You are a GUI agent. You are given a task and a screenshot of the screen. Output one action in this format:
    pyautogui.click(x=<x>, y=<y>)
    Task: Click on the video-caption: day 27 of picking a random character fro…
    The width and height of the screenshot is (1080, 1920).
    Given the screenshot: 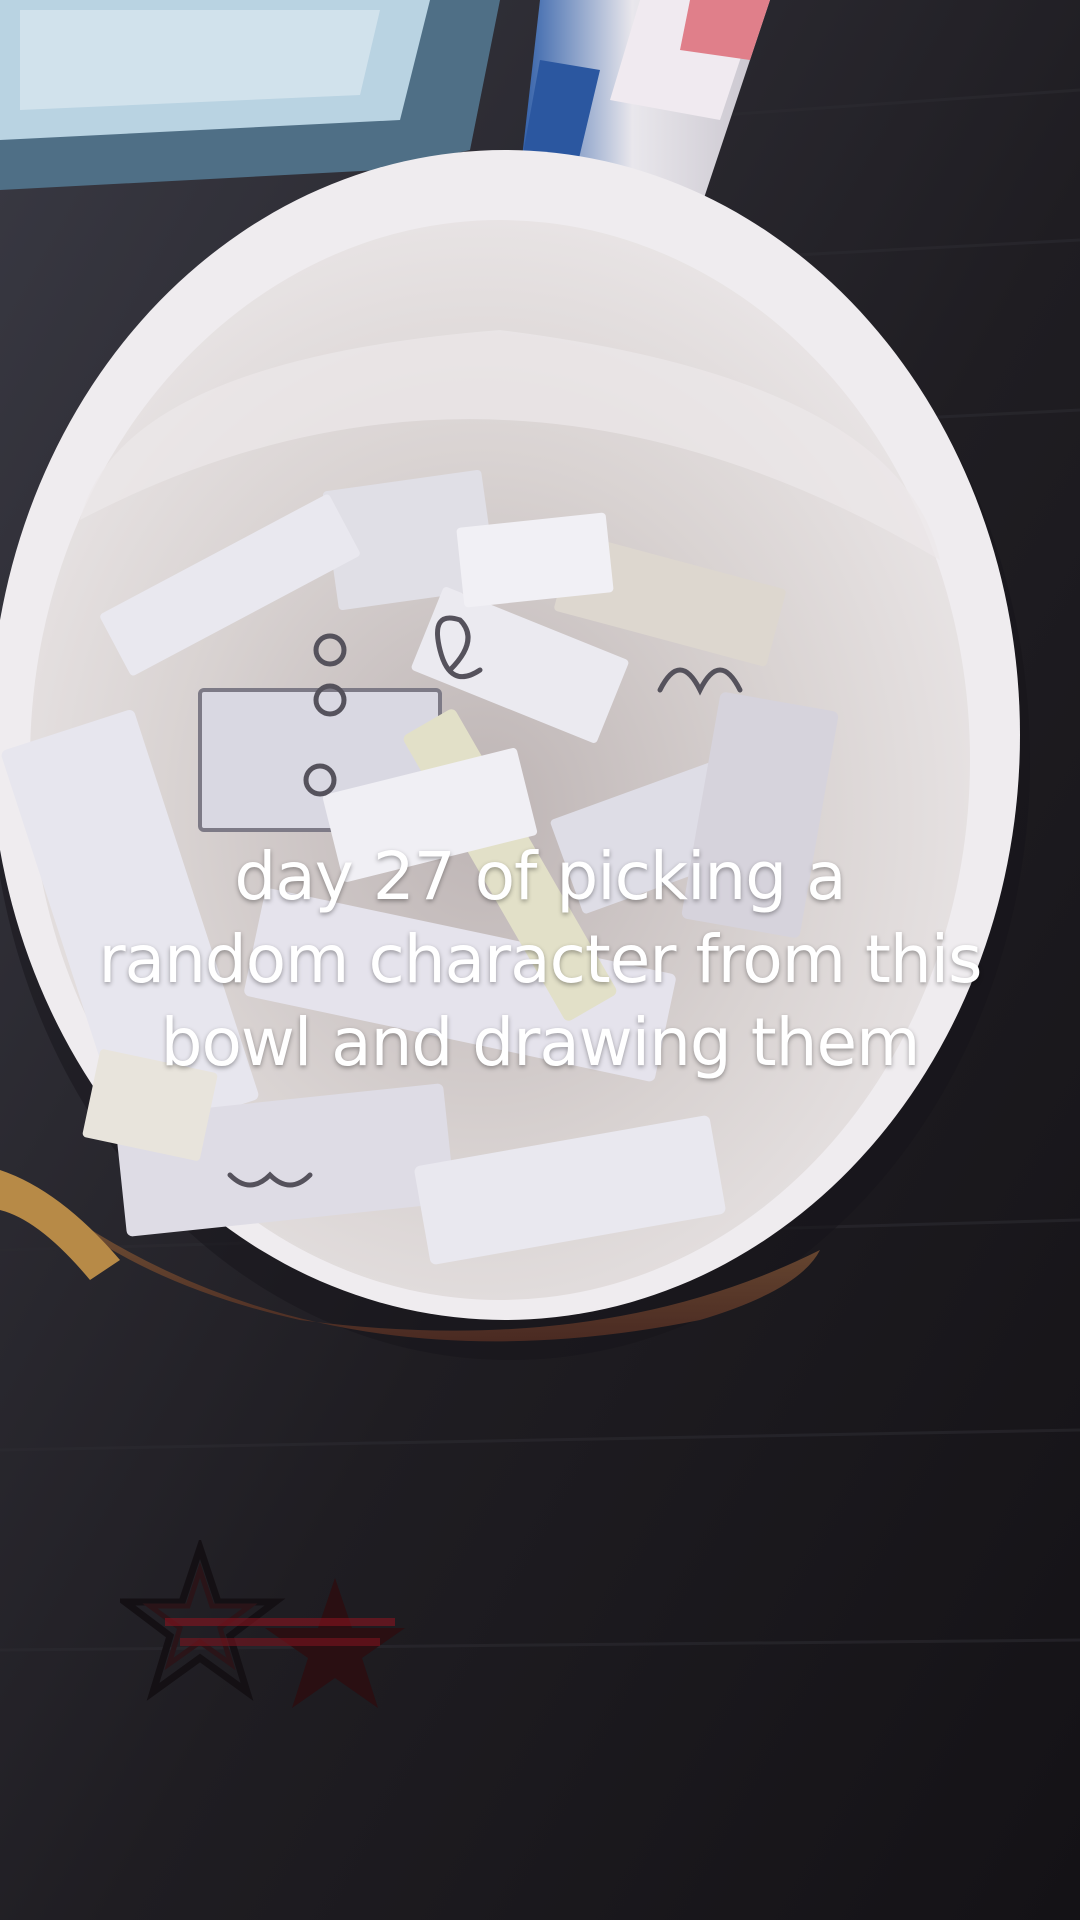 What is the action you would take?
    pyautogui.click(x=540, y=959)
    